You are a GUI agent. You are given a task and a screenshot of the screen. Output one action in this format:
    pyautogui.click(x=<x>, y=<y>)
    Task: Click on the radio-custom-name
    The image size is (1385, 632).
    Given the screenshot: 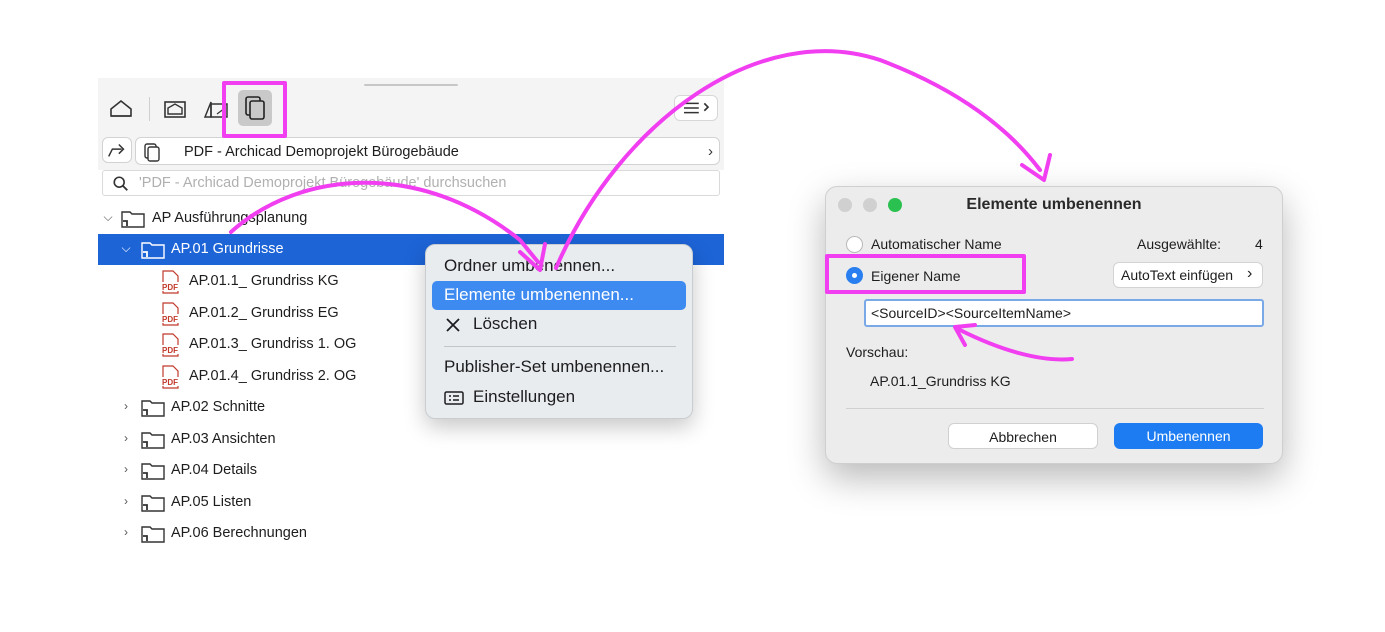 What is the action you would take?
    pyautogui.click(x=854, y=275)
    